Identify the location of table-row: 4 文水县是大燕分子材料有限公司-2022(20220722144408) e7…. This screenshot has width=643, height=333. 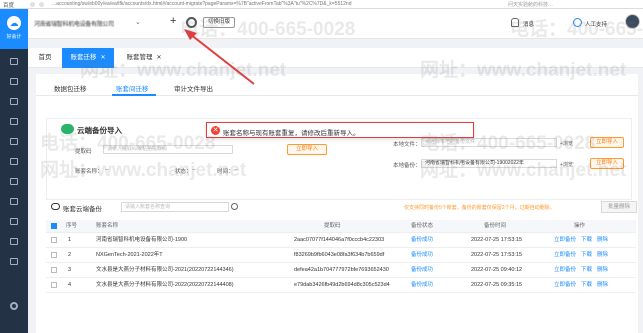
(341, 285).